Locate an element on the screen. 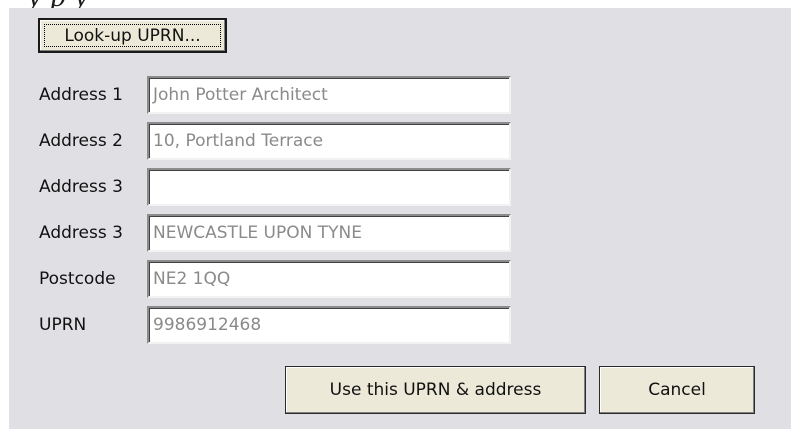 The width and height of the screenshot is (791, 429). address-4-label: Address 3 is located at coordinates (81, 233).